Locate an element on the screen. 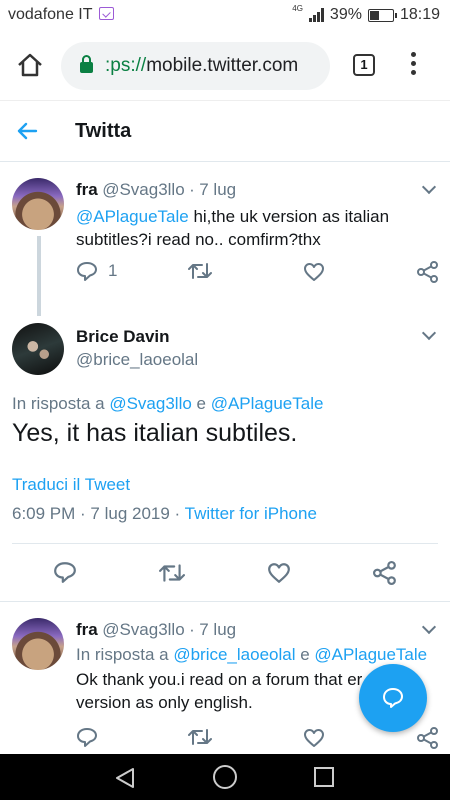 This screenshot has width=450, height=800. page-title: Twitta is located at coordinates (103, 131).